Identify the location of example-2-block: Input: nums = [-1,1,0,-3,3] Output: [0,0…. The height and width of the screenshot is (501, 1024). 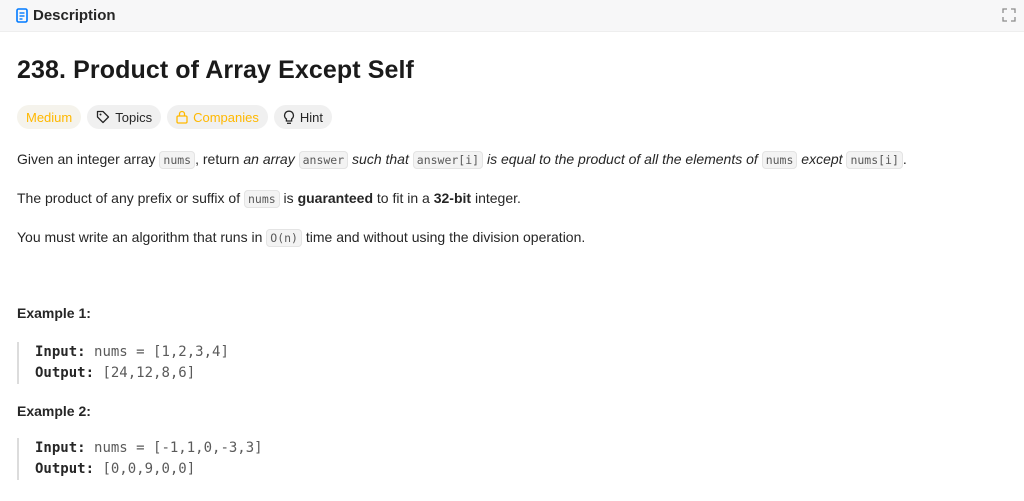
(217, 459).